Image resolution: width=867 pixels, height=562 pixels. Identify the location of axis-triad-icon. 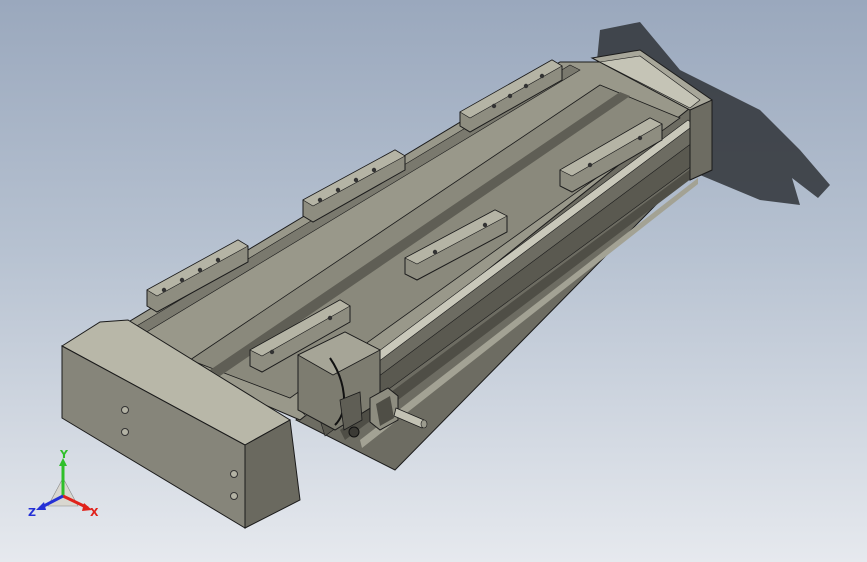
(64, 484).